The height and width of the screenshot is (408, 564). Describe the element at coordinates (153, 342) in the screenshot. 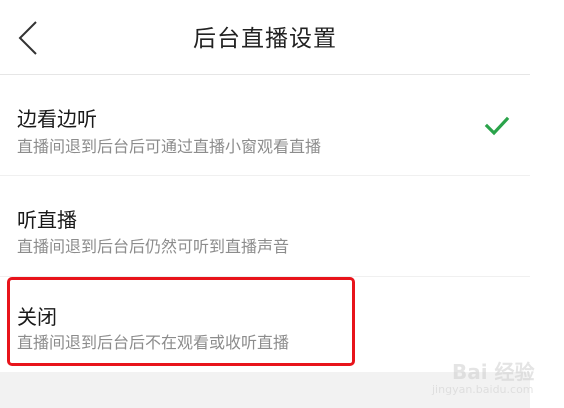

I see `option-description: 直播间退到后台后不在观看或收听直播` at that location.